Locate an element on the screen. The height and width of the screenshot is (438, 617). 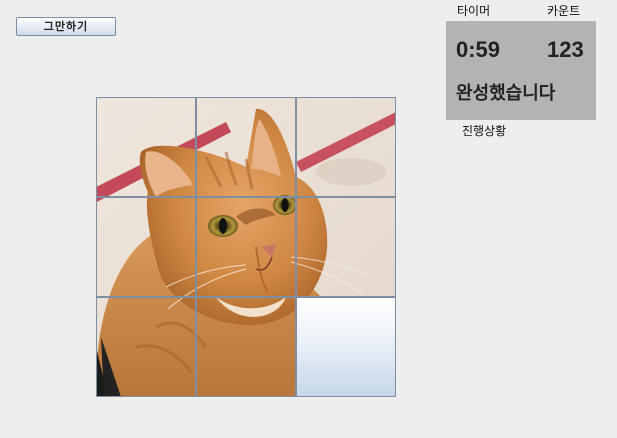
progress-label: 진행상황 is located at coordinates (484, 131).